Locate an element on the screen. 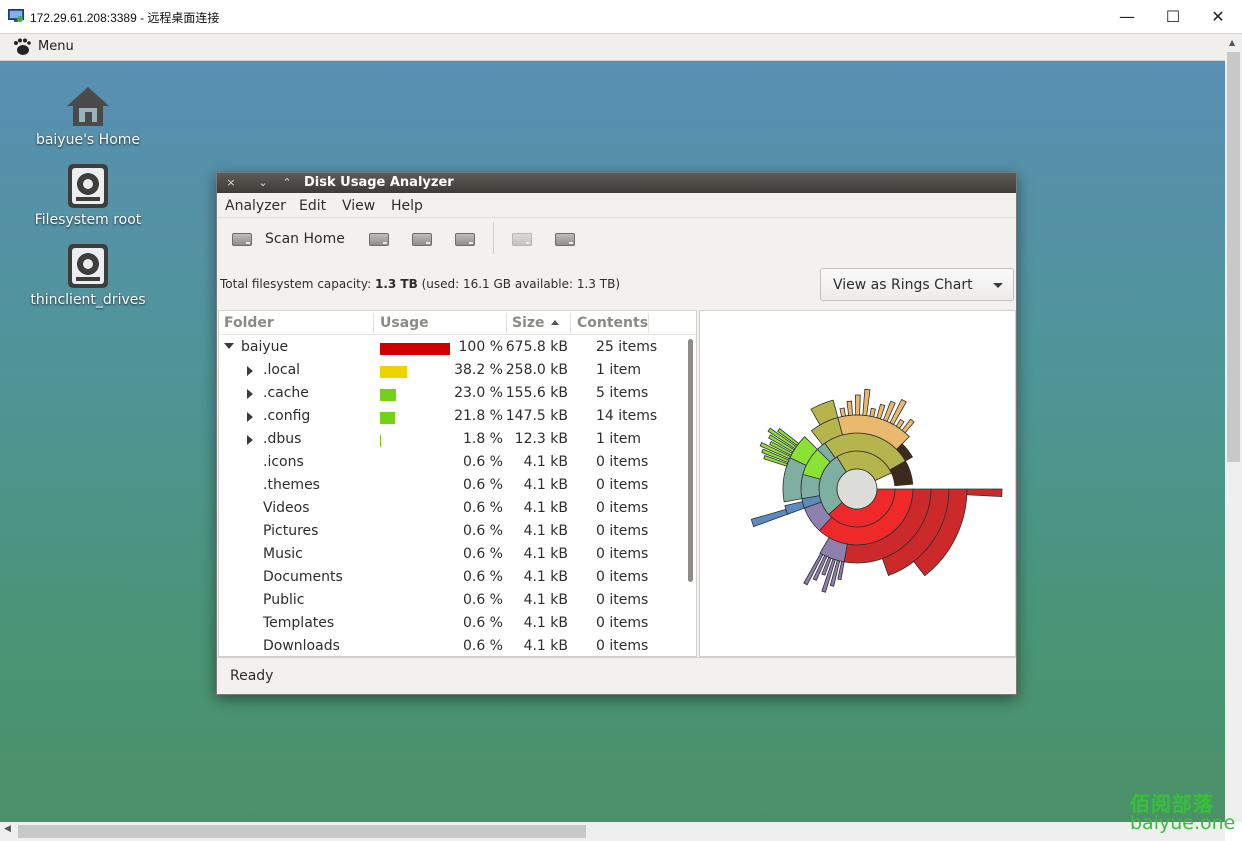 This screenshot has height=841, width=1242. column-folder: Folder is located at coordinates (249, 323).